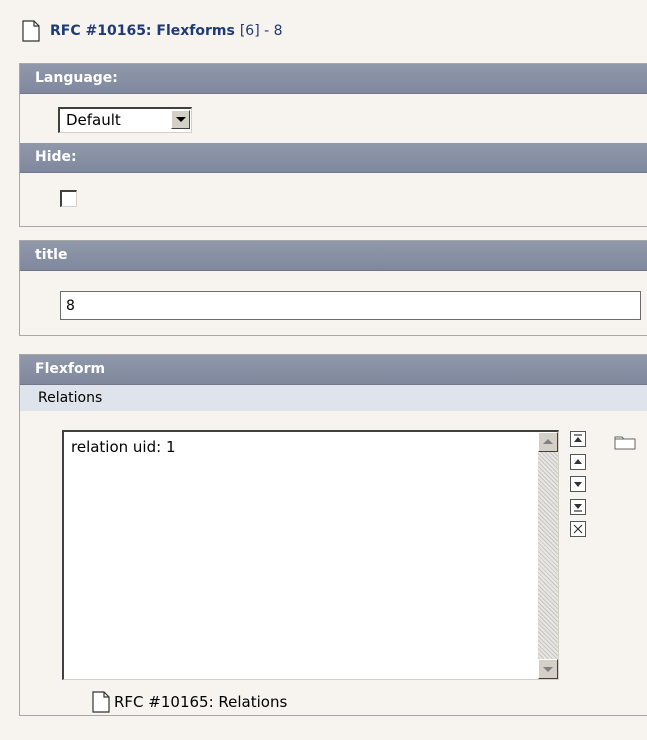  I want to click on relation-reference-label: RFC #10165: Relations, so click(201, 702).